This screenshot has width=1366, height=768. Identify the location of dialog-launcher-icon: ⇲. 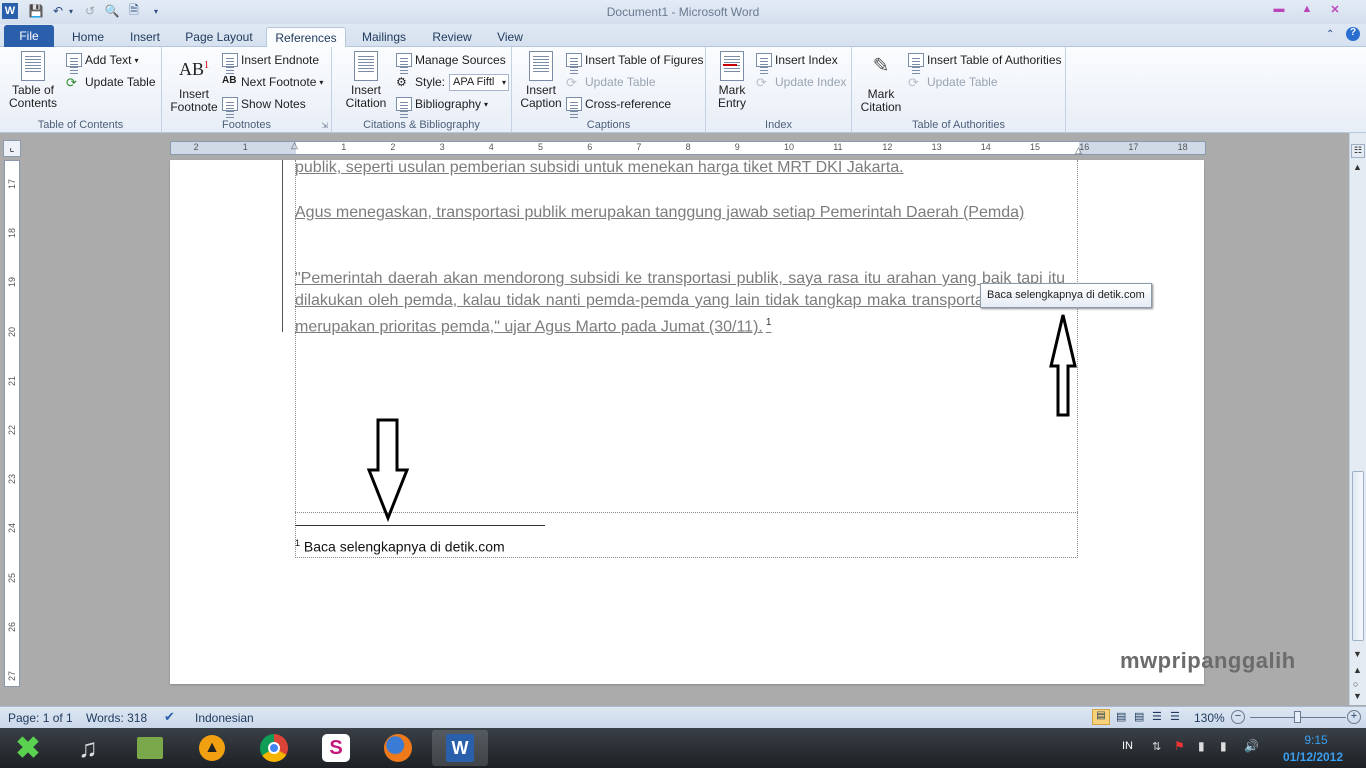
(324, 125).